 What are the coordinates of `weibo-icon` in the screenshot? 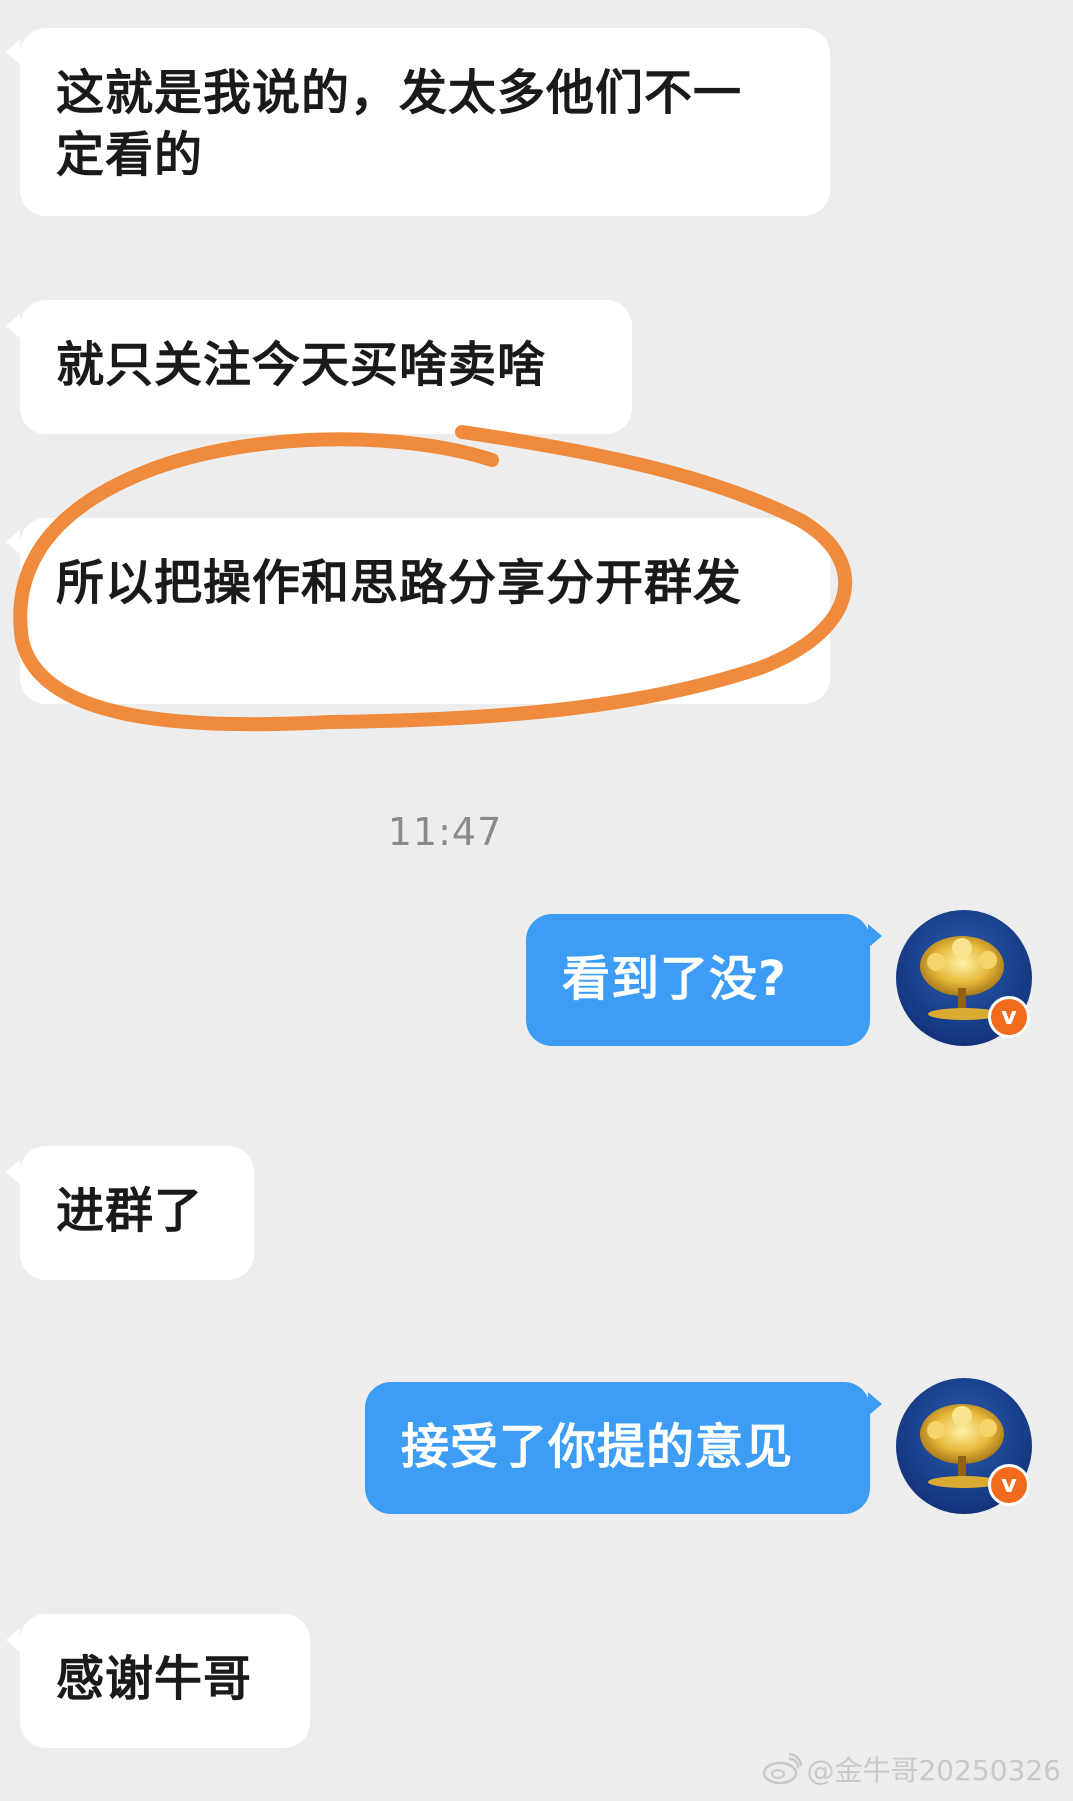 It's located at (783, 1769).